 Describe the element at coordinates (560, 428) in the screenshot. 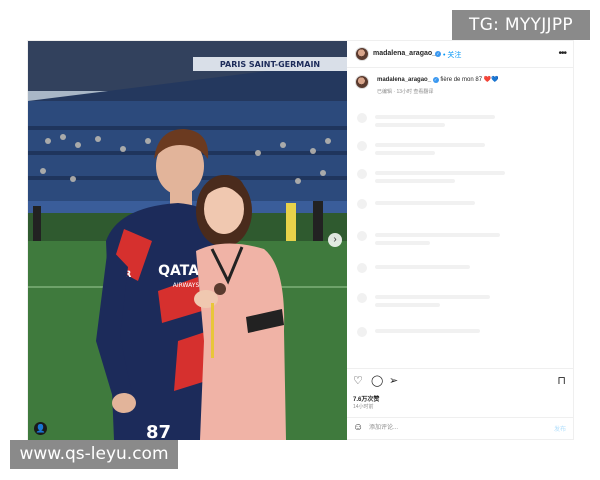

I see `post-comment-button: 发布` at that location.